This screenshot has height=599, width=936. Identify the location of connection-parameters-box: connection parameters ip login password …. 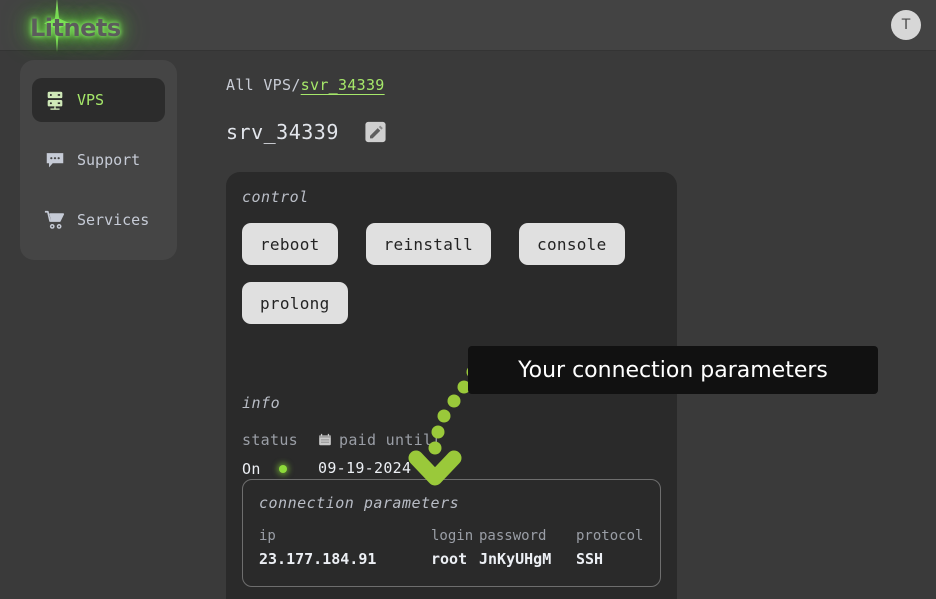
(451, 533).